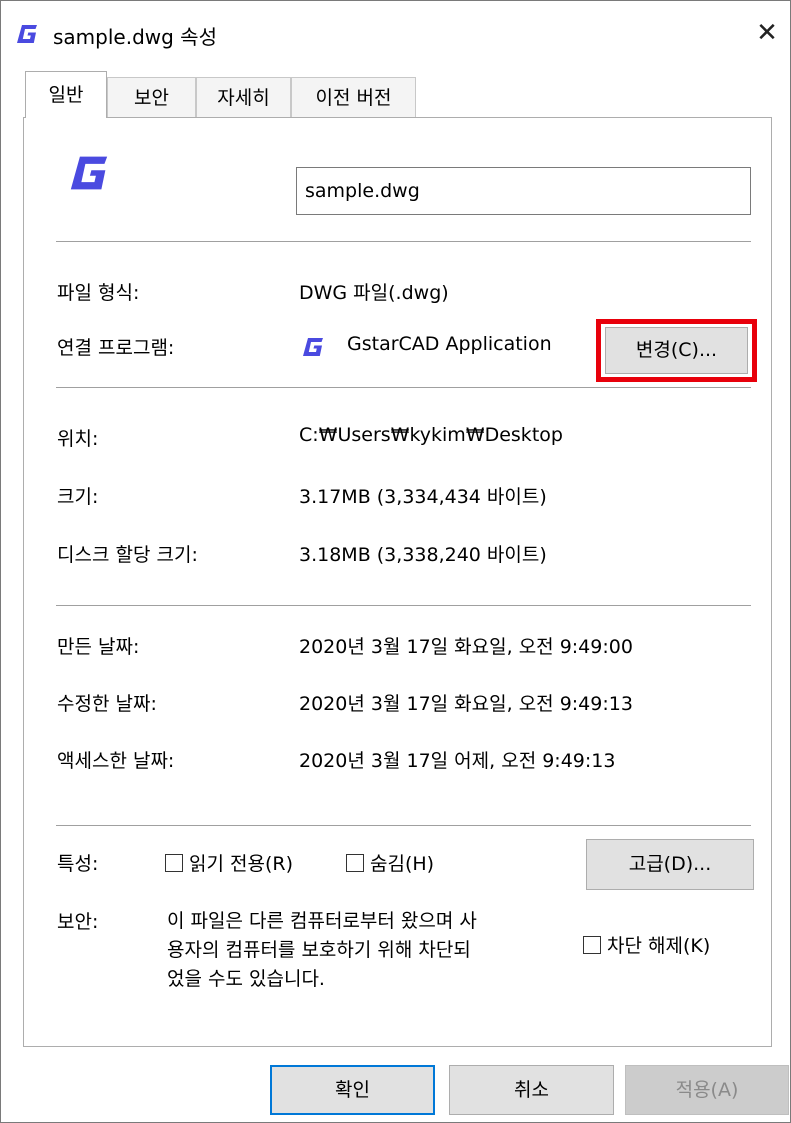 The width and height of the screenshot is (791, 1123). I want to click on readonly-checkbox: 읽기 전용(R), so click(229, 862).